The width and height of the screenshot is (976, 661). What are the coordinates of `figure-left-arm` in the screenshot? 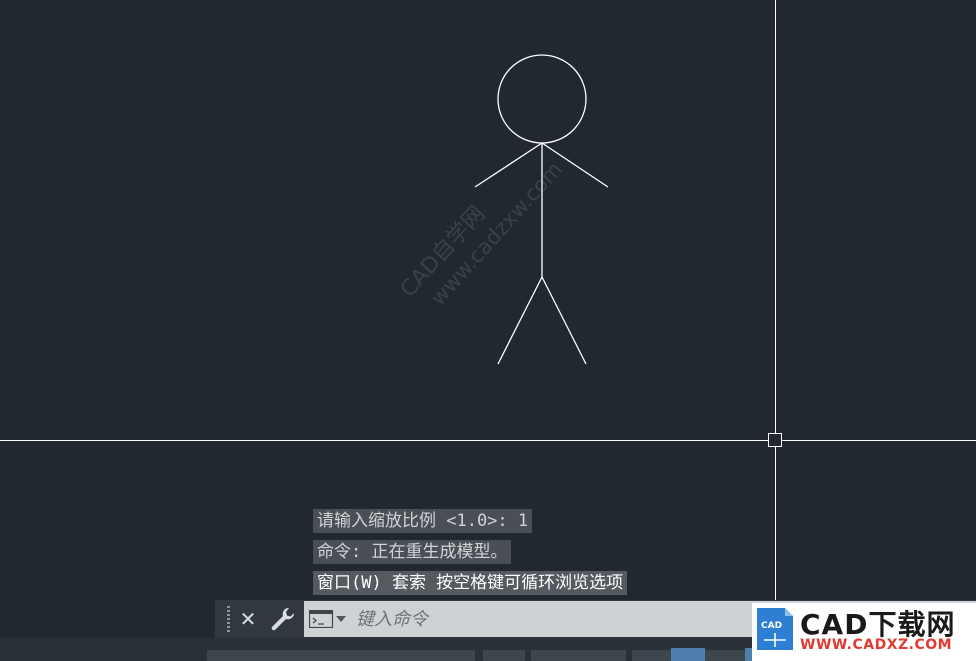 It's located at (508, 165).